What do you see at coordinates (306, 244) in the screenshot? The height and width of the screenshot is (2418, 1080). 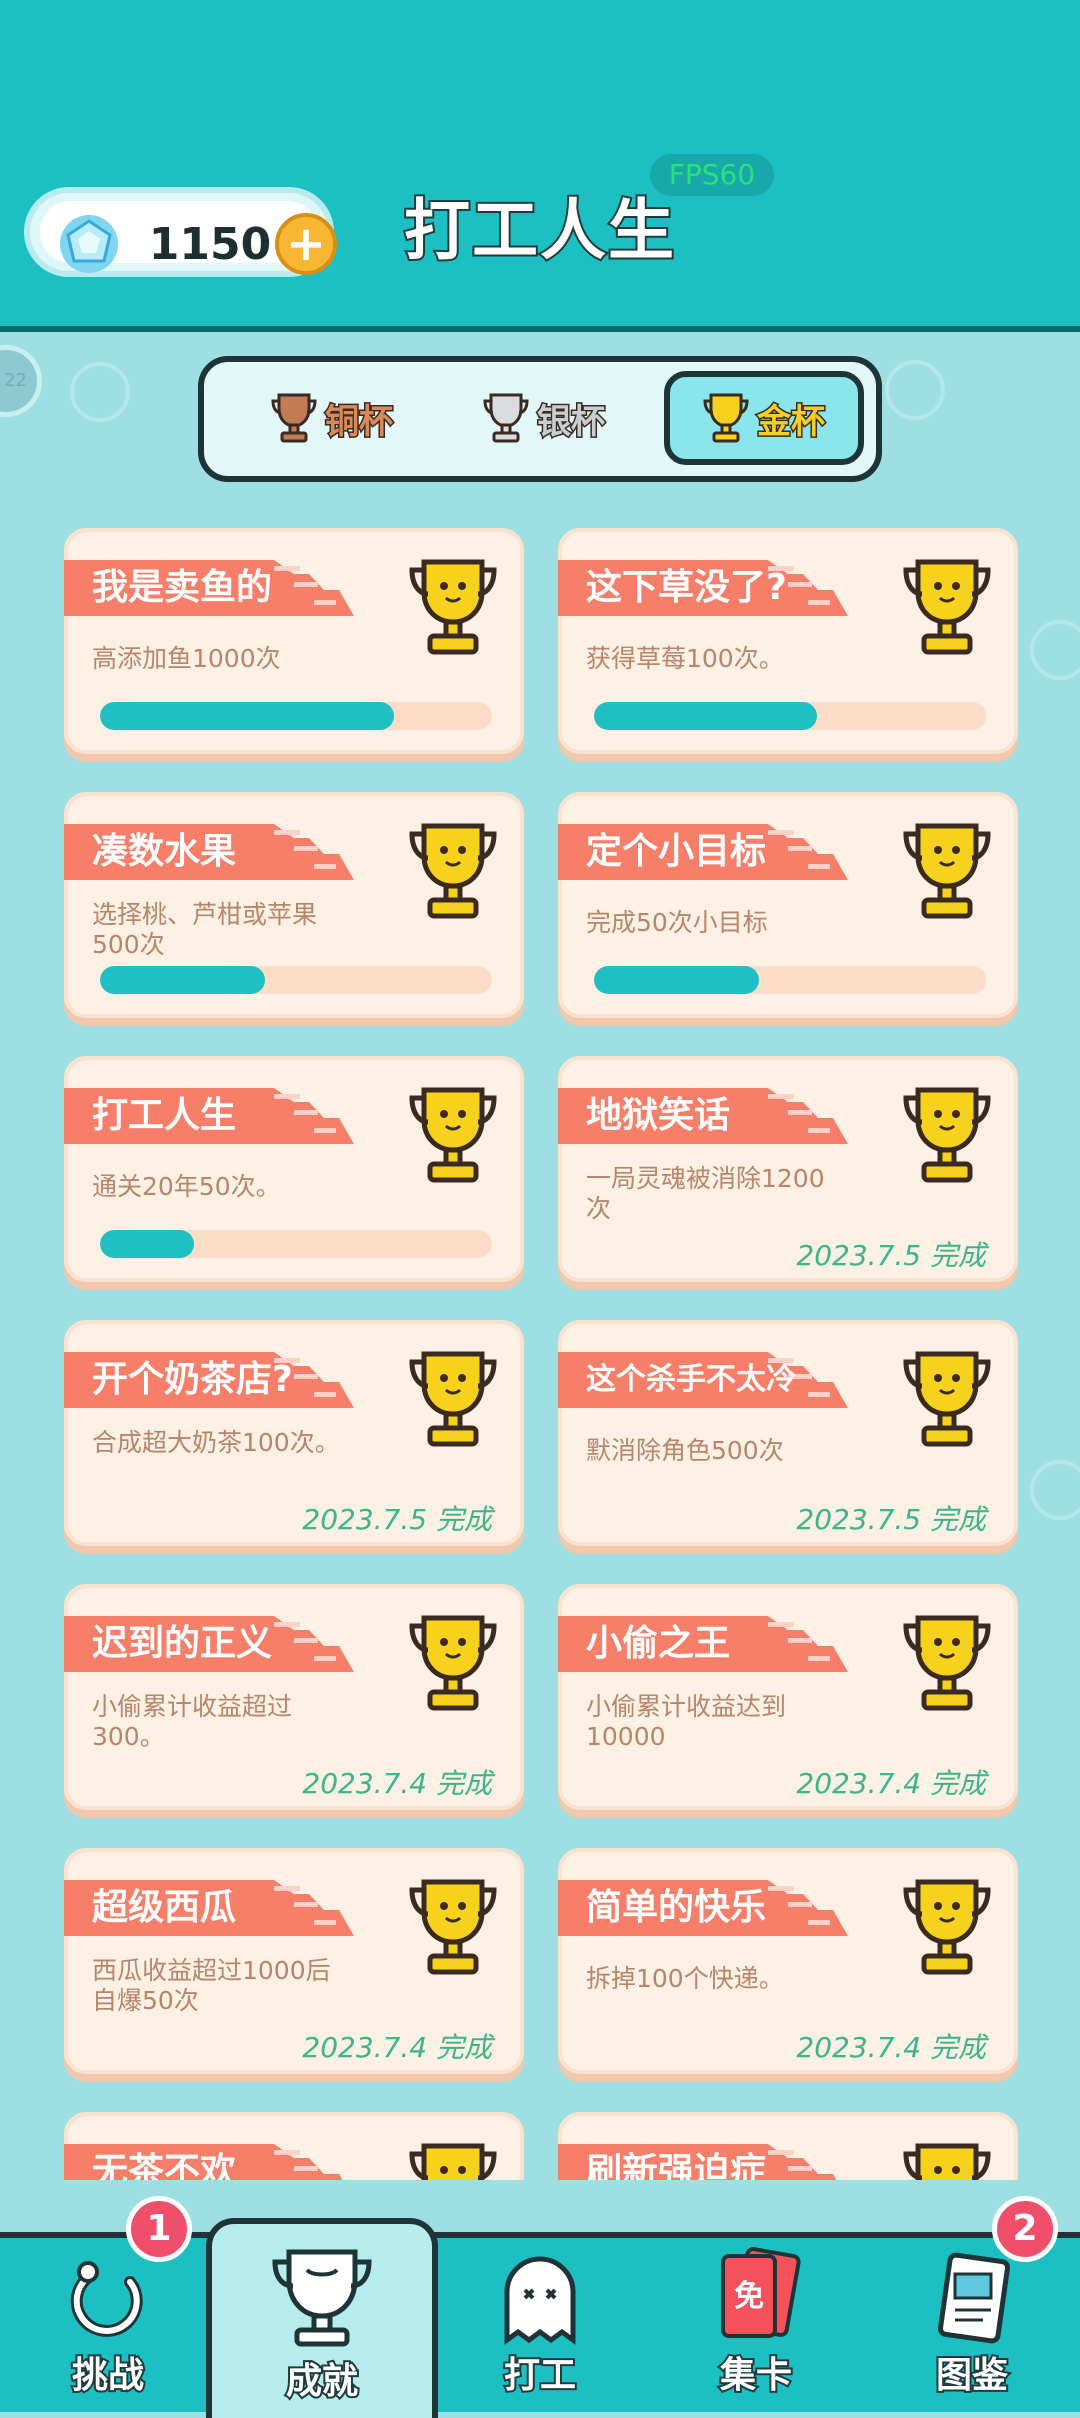 I see `add-gems-button: +` at bounding box center [306, 244].